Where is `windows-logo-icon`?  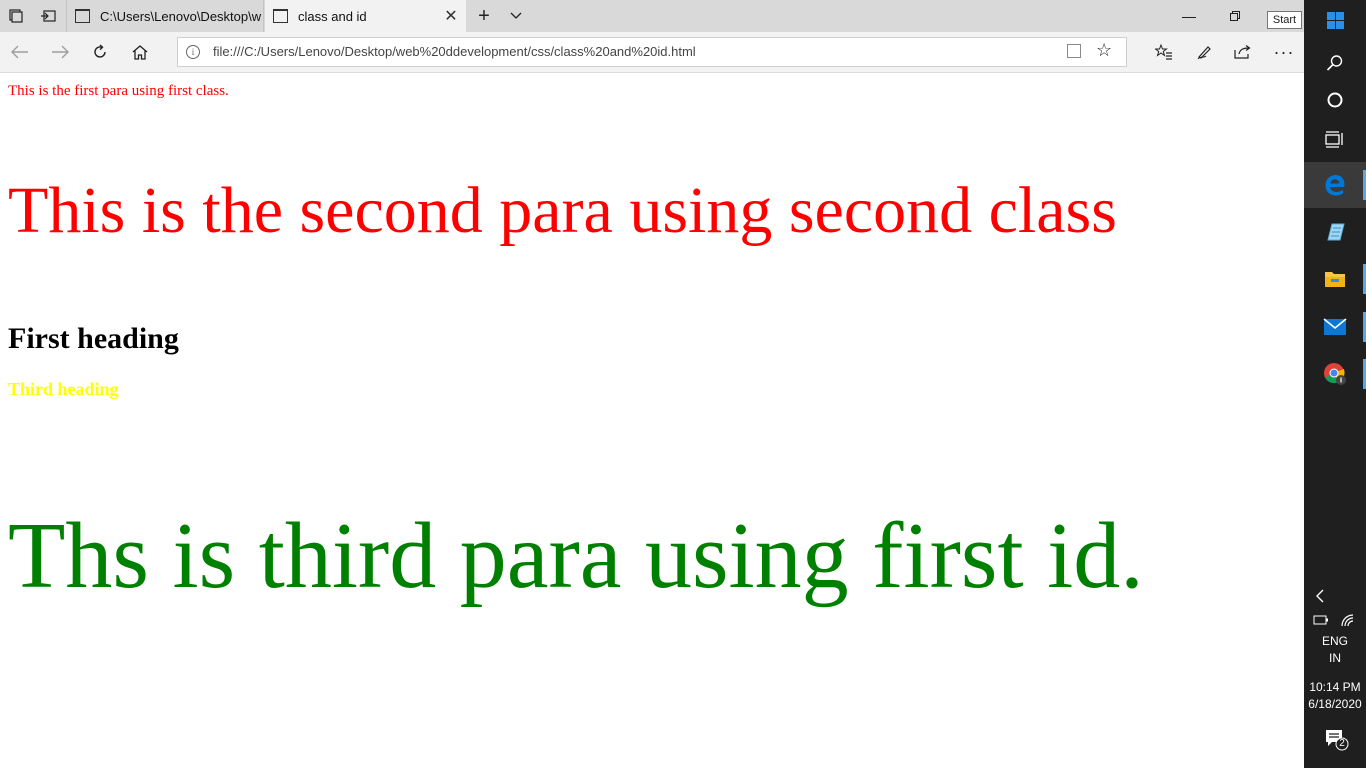 windows-logo-icon is located at coordinates (1335, 20).